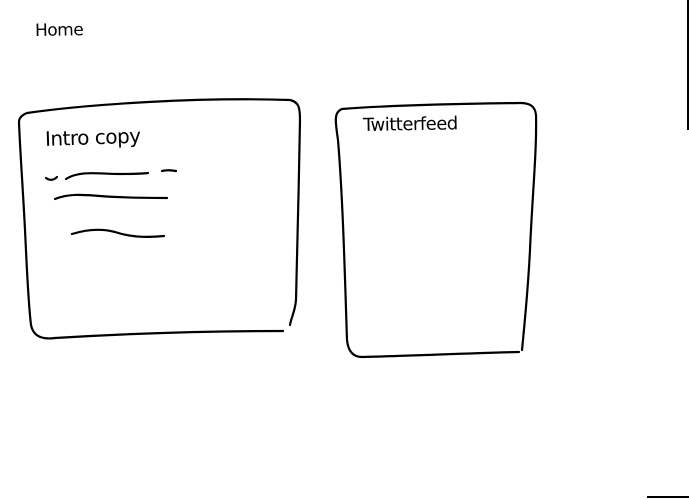  Describe the element at coordinates (92, 137) in the screenshot. I see `intro-panel-title: Intro copy` at that location.